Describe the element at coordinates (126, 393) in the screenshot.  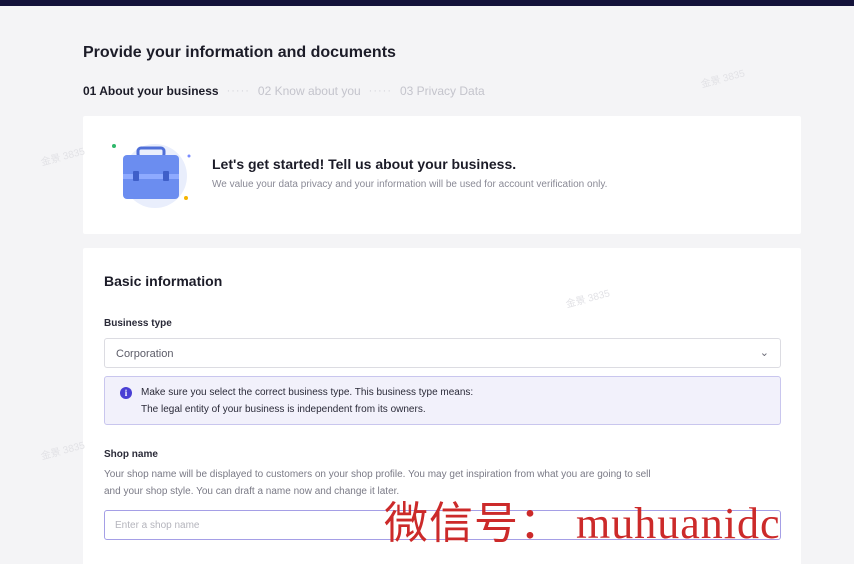
I see `info-icon: i` at that location.